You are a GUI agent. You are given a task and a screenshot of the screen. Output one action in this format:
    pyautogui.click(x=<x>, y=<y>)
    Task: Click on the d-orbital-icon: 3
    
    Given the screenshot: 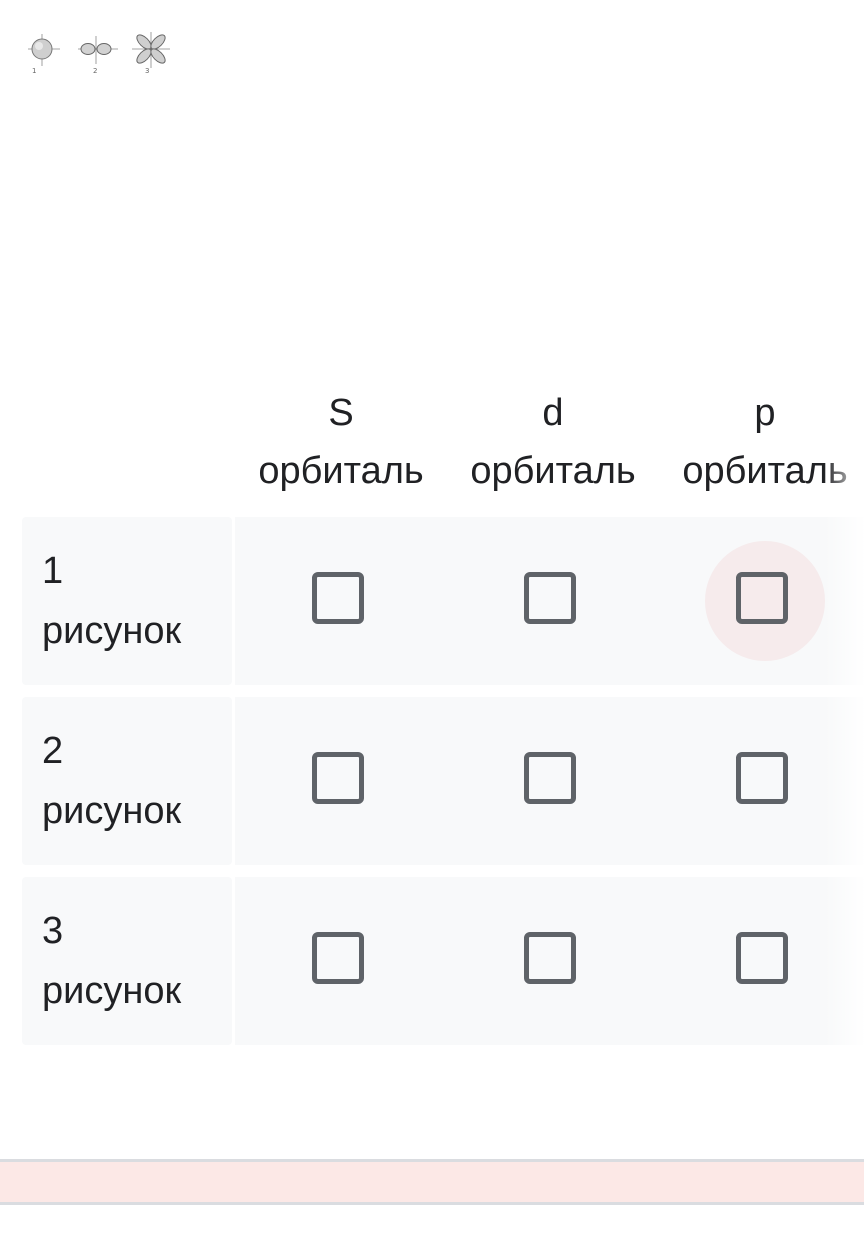 What is the action you would take?
    pyautogui.click(x=151, y=53)
    